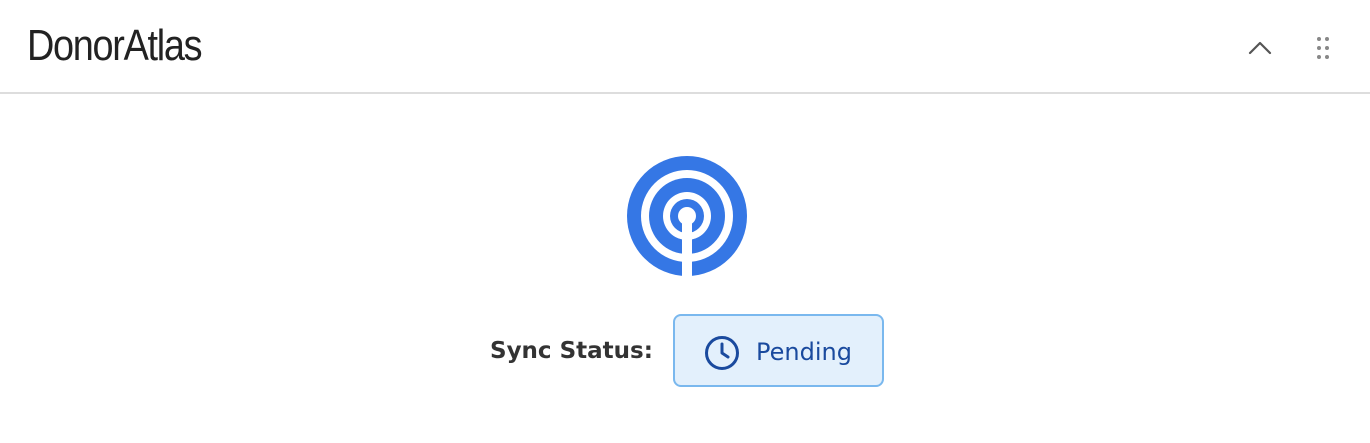  What do you see at coordinates (571, 351) in the screenshot?
I see `sync-status-label: Sync Status:` at bounding box center [571, 351].